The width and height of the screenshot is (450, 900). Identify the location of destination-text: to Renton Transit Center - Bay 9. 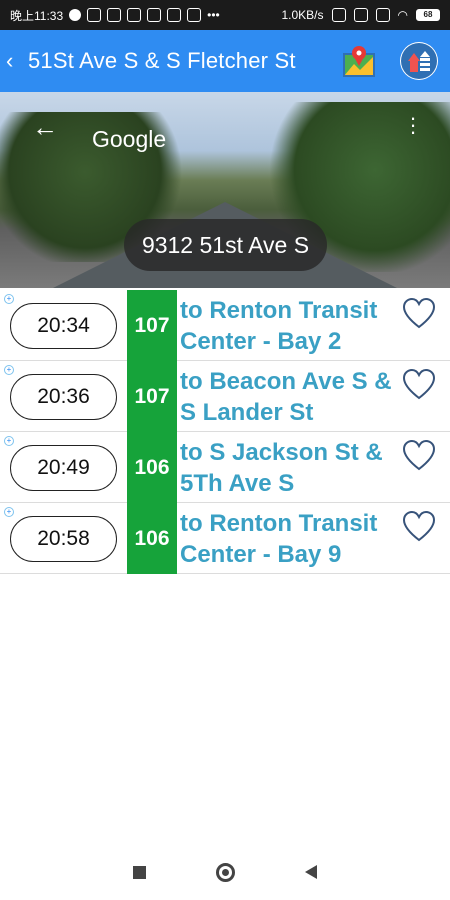
(279, 539).